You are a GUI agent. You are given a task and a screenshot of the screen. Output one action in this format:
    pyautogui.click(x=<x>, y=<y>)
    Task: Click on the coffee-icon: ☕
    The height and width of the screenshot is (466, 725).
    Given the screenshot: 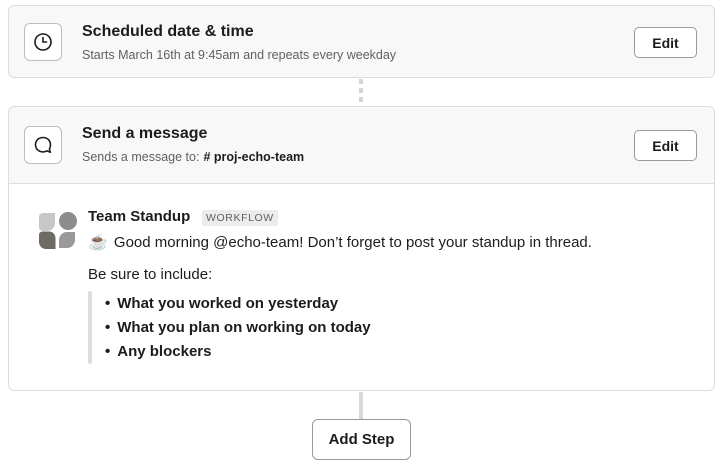 What is the action you would take?
    pyautogui.click(x=98, y=242)
    